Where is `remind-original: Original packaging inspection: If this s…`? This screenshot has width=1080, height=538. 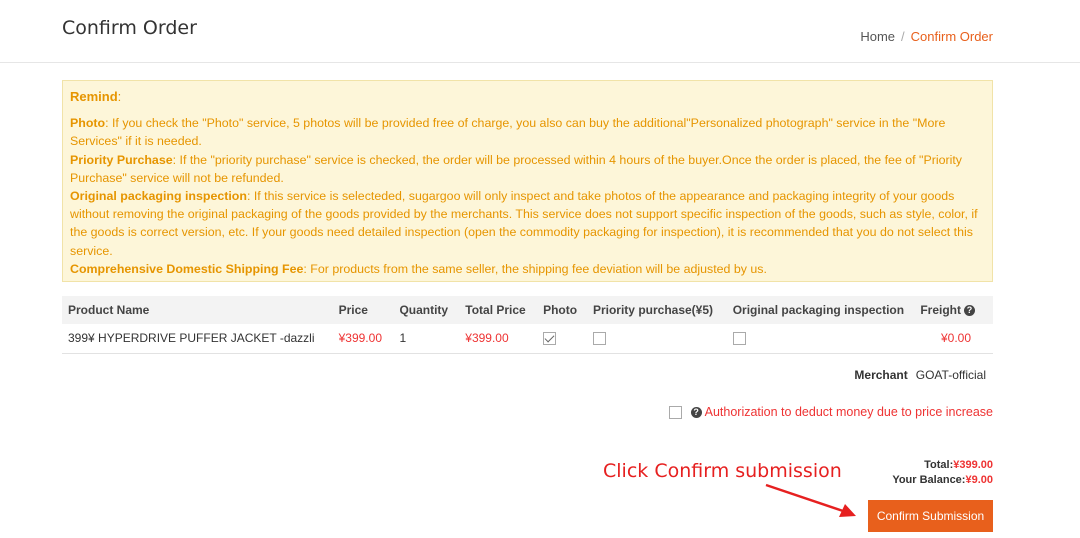
remind-original: Original packaging inspection: If this s… is located at coordinates (524, 223).